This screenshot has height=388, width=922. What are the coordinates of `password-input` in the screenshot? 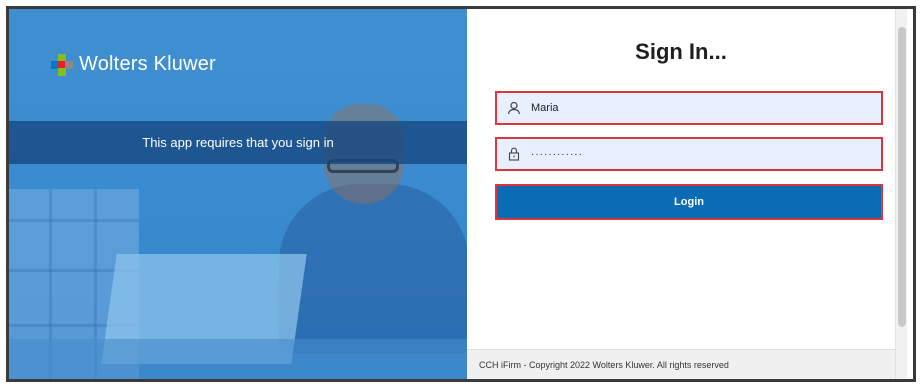 It's located at (696, 154).